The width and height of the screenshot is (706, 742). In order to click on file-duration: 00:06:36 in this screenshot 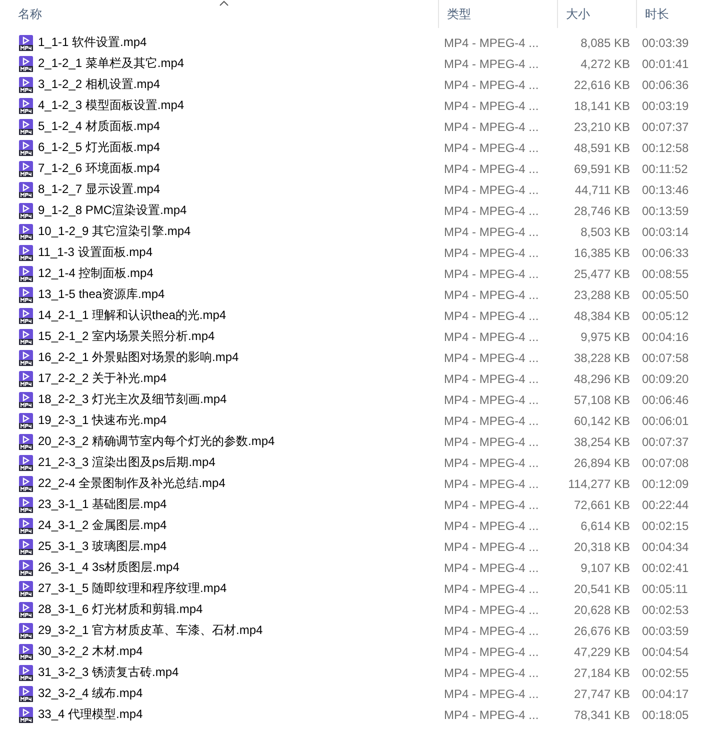, I will do `click(665, 85)`.